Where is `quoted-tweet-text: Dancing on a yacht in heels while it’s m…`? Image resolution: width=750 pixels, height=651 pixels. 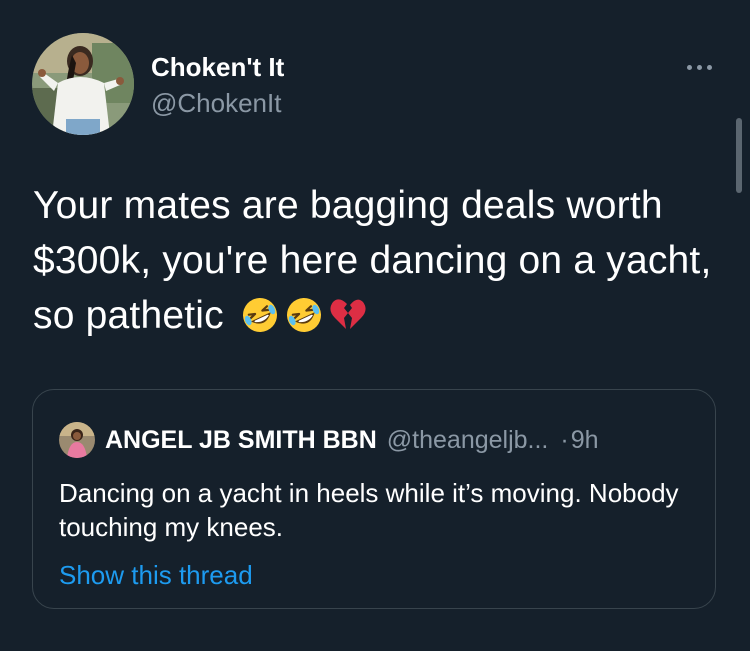
quoted-tweet-text: Dancing on a yacht in heels while it’s m… is located at coordinates (369, 510).